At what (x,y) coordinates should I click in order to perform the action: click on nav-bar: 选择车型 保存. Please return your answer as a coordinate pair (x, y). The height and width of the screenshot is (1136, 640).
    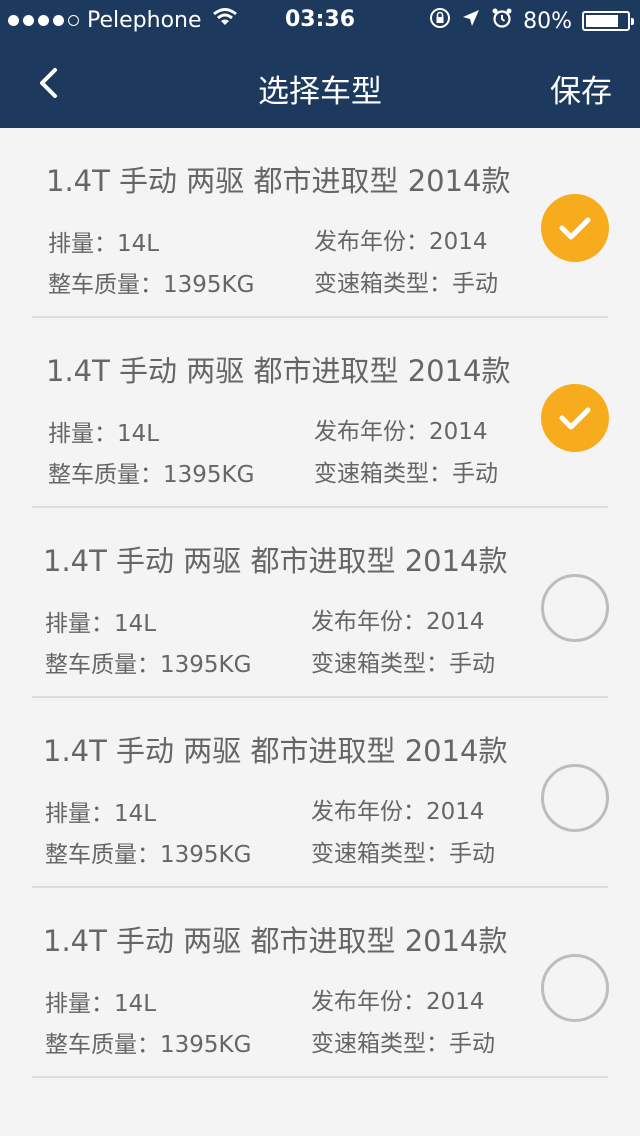
    Looking at the image, I should click on (320, 84).